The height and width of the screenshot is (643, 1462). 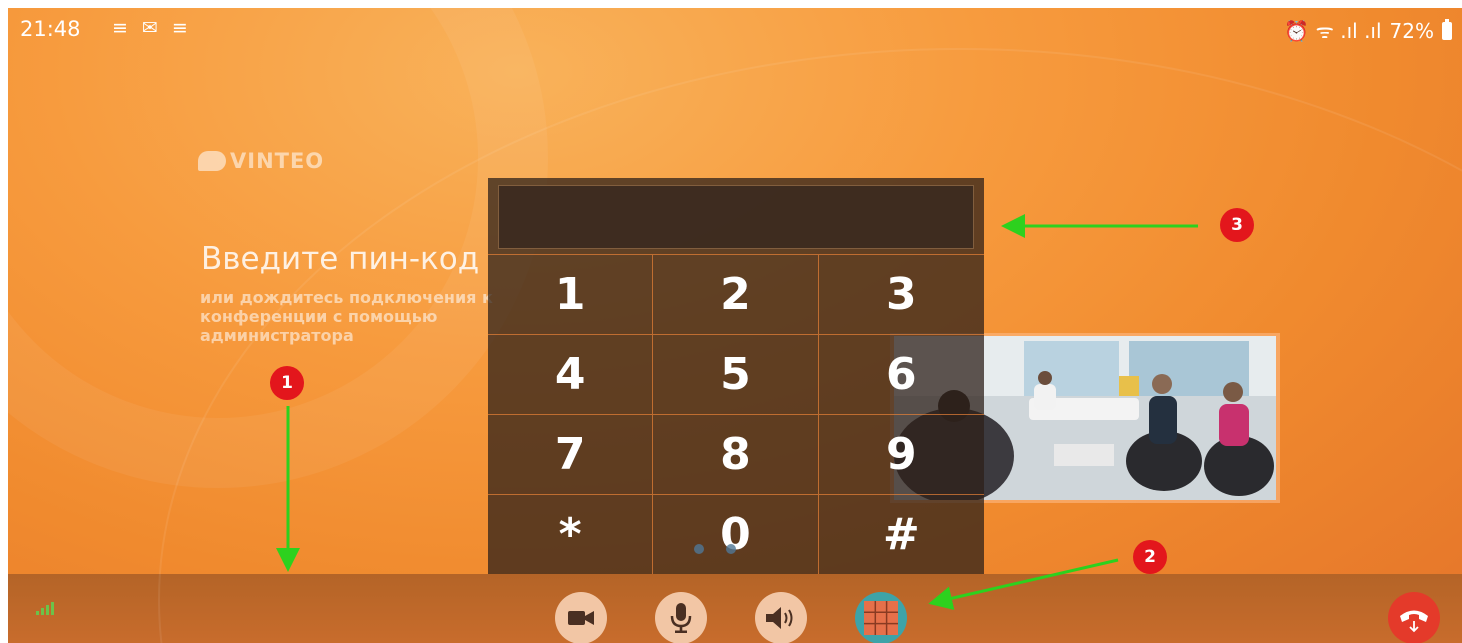 I want to click on page-indicator, so click(x=715, y=549).